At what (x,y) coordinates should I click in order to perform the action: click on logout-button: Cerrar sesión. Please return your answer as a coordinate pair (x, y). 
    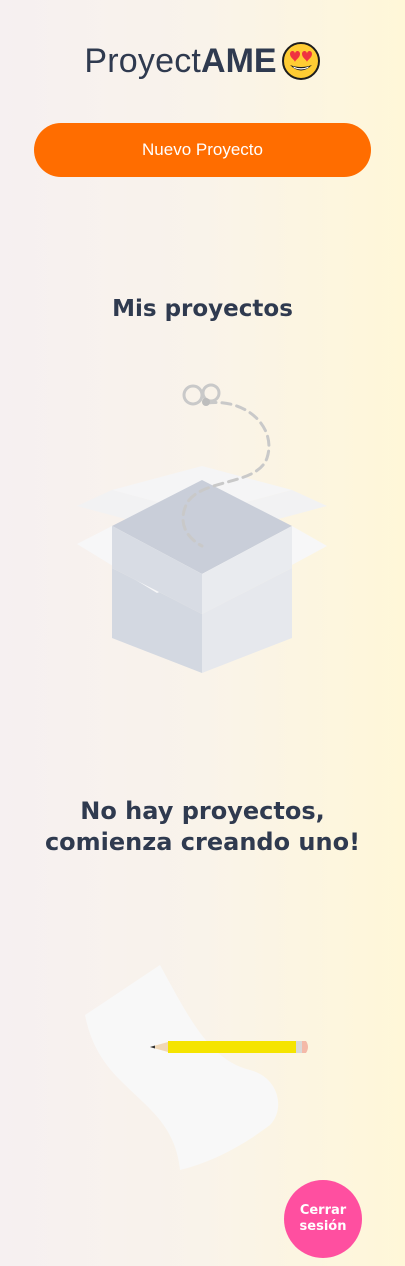
    Looking at the image, I should click on (323, 1219).